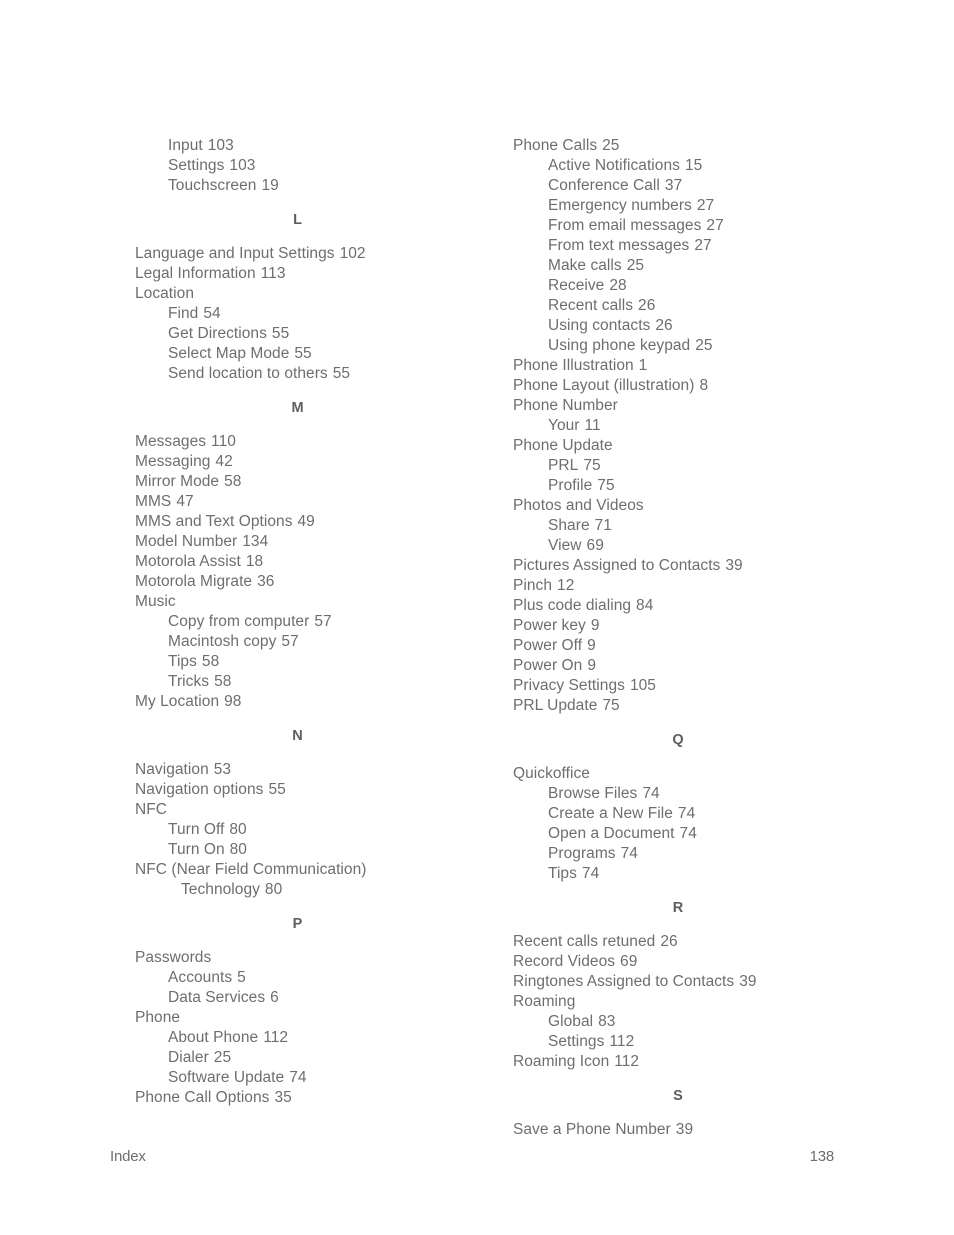 This screenshot has width=954, height=1235. What do you see at coordinates (713, 1130) in the screenshot?
I see `index-entry: Save a Phone Number 39` at bounding box center [713, 1130].